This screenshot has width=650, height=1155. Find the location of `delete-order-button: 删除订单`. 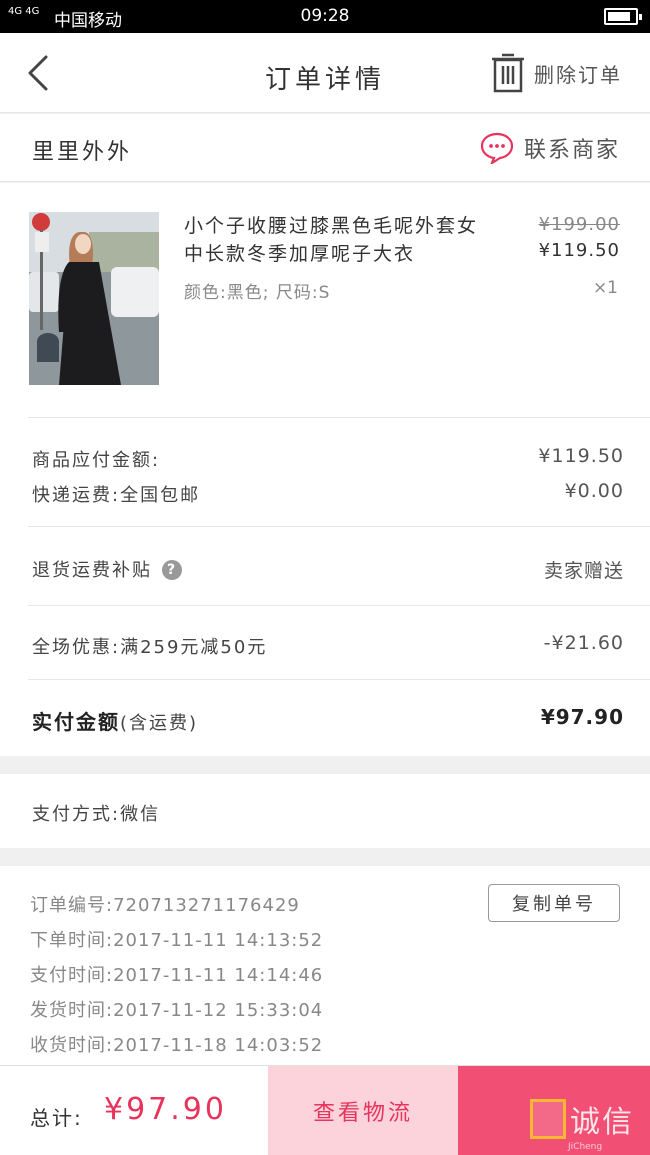

delete-order-button: 删除订单 is located at coordinates (556, 73).